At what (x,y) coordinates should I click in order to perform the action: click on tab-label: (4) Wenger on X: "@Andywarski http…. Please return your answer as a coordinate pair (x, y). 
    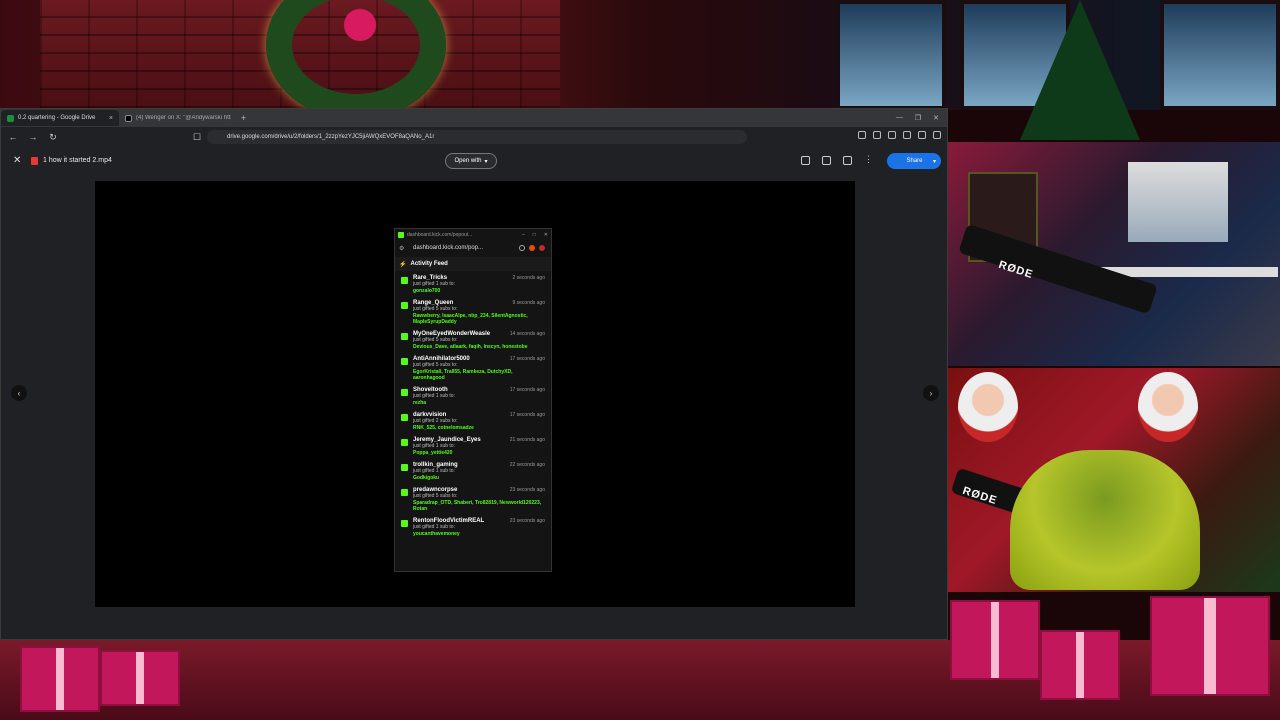
    Looking at the image, I should click on (183, 118).